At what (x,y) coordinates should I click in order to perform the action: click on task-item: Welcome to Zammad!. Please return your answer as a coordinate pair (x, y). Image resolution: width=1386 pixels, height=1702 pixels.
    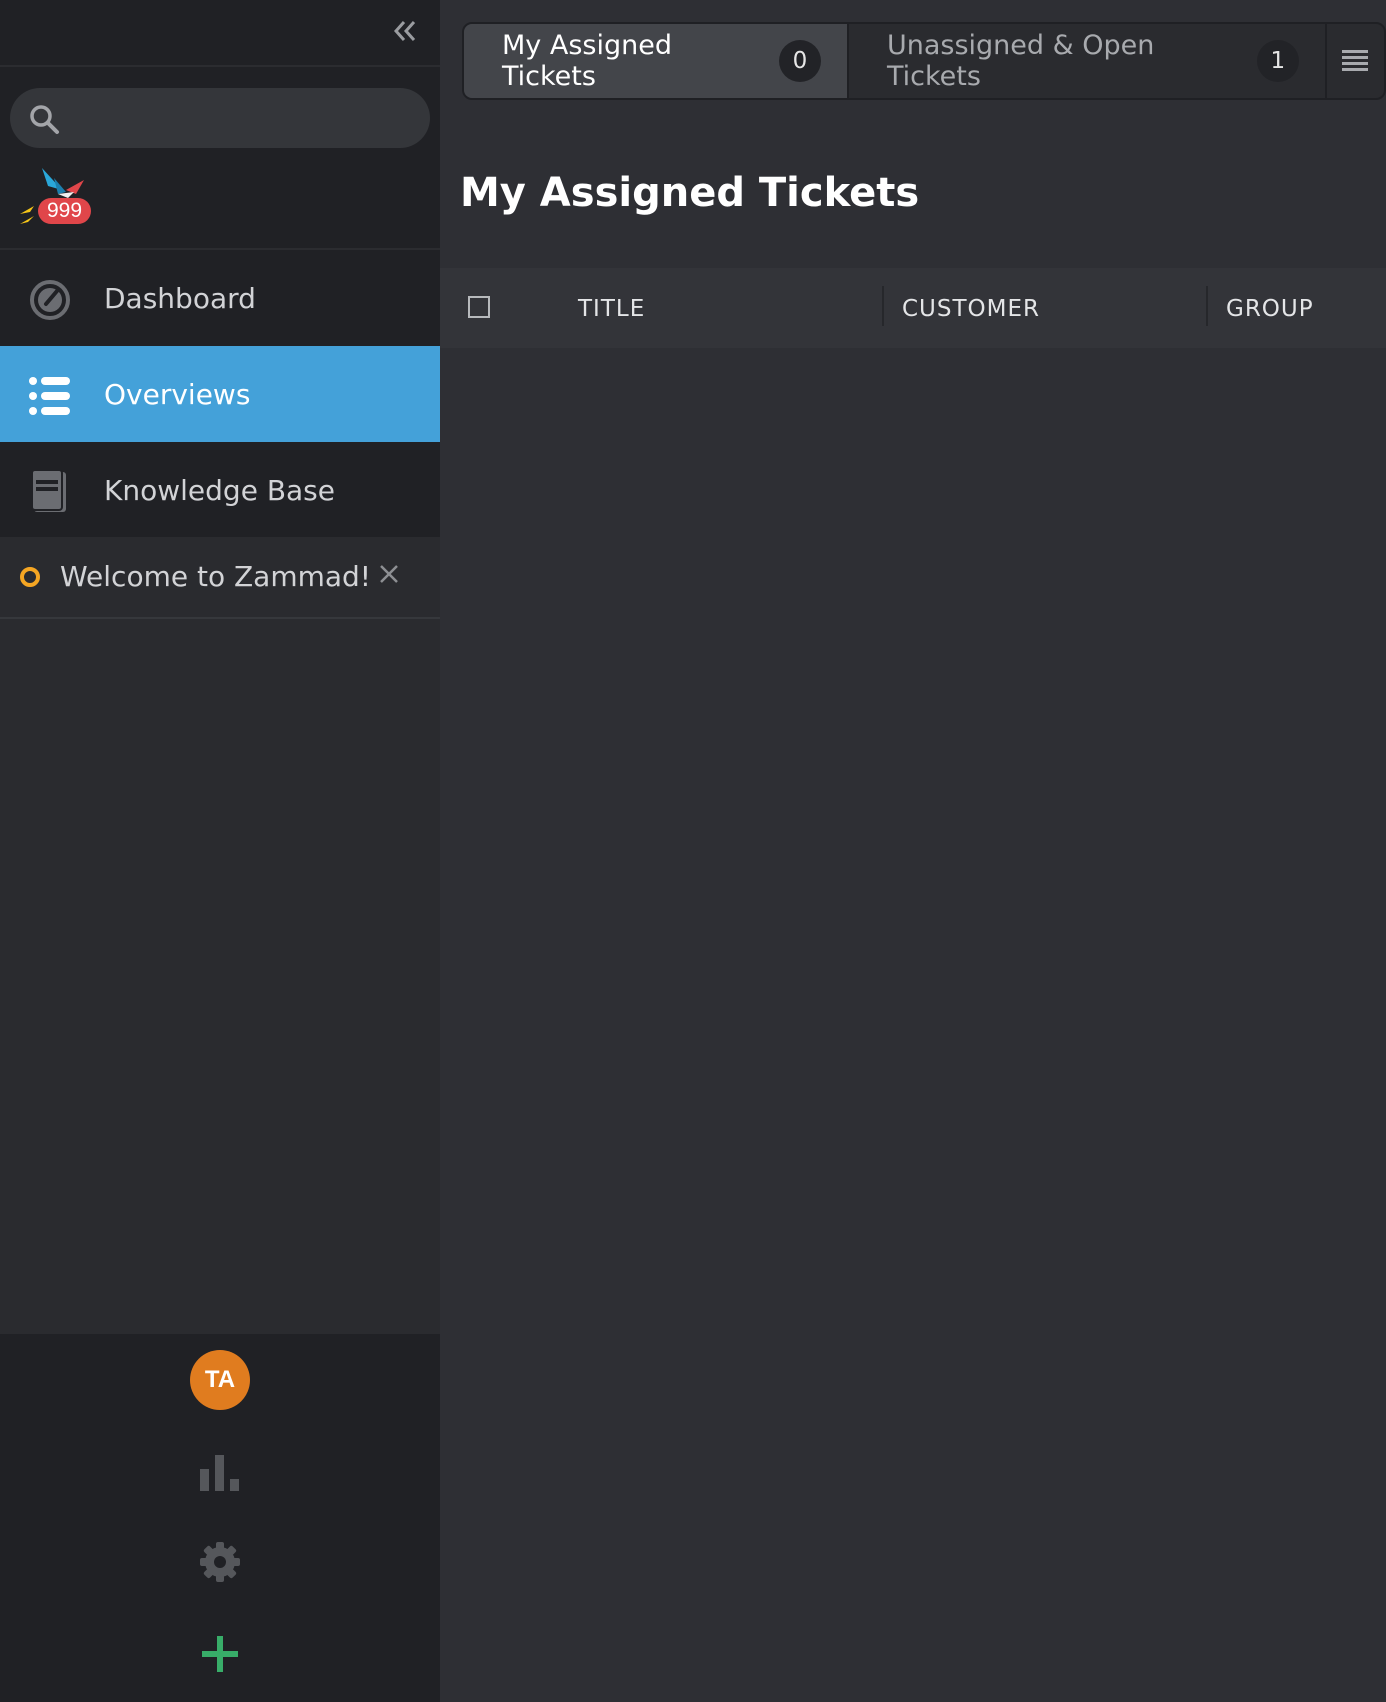
    Looking at the image, I should click on (220, 578).